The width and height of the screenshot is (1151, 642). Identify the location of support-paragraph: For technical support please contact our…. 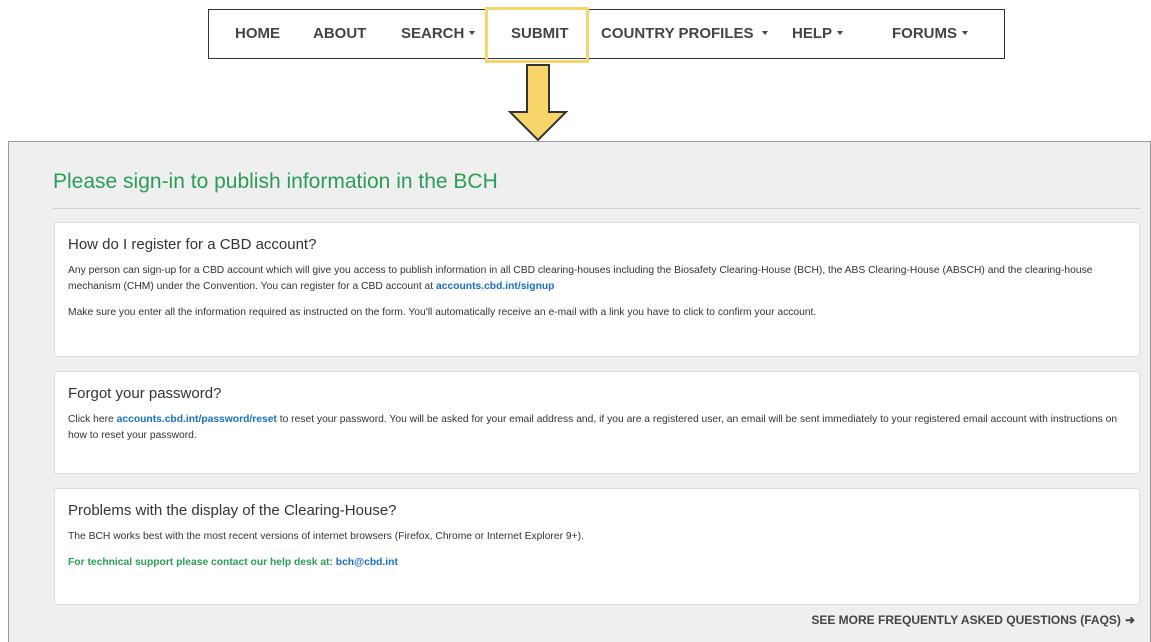
(597, 563).